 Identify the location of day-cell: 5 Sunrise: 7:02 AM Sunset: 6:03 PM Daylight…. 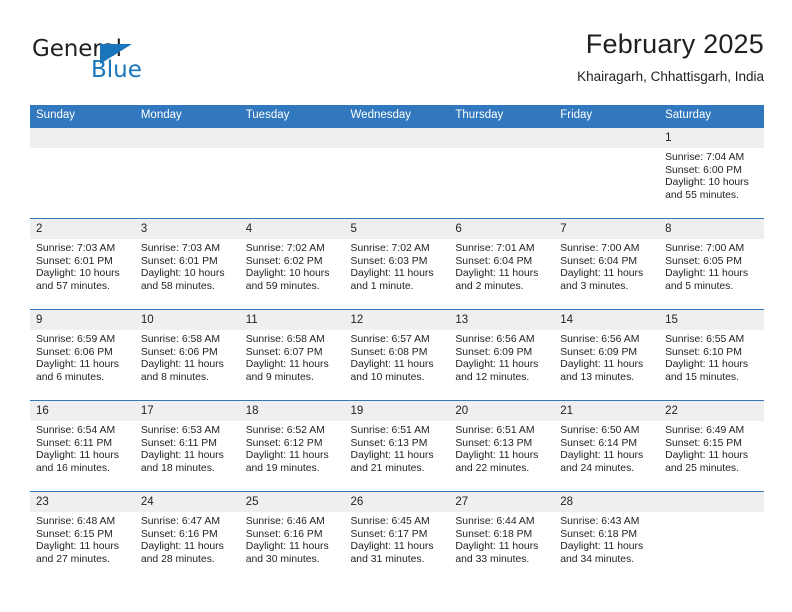
(397, 264).